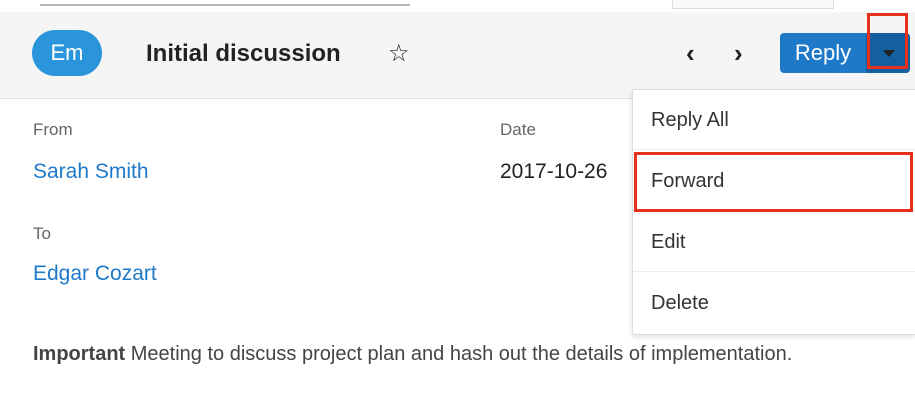  What do you see at coordinates (53, 129) in the screenshot?
I see `from-label: From` at bounding box center [53, 129].